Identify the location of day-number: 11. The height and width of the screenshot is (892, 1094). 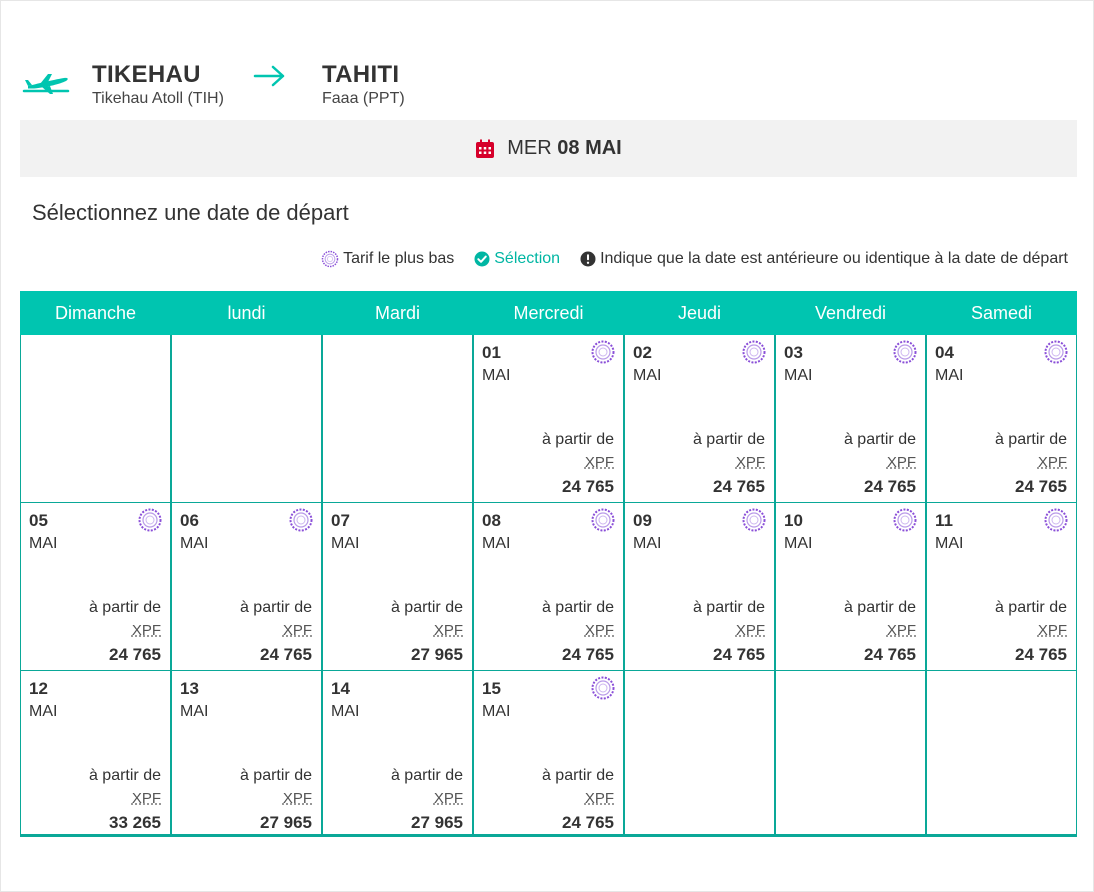
(944, 520).